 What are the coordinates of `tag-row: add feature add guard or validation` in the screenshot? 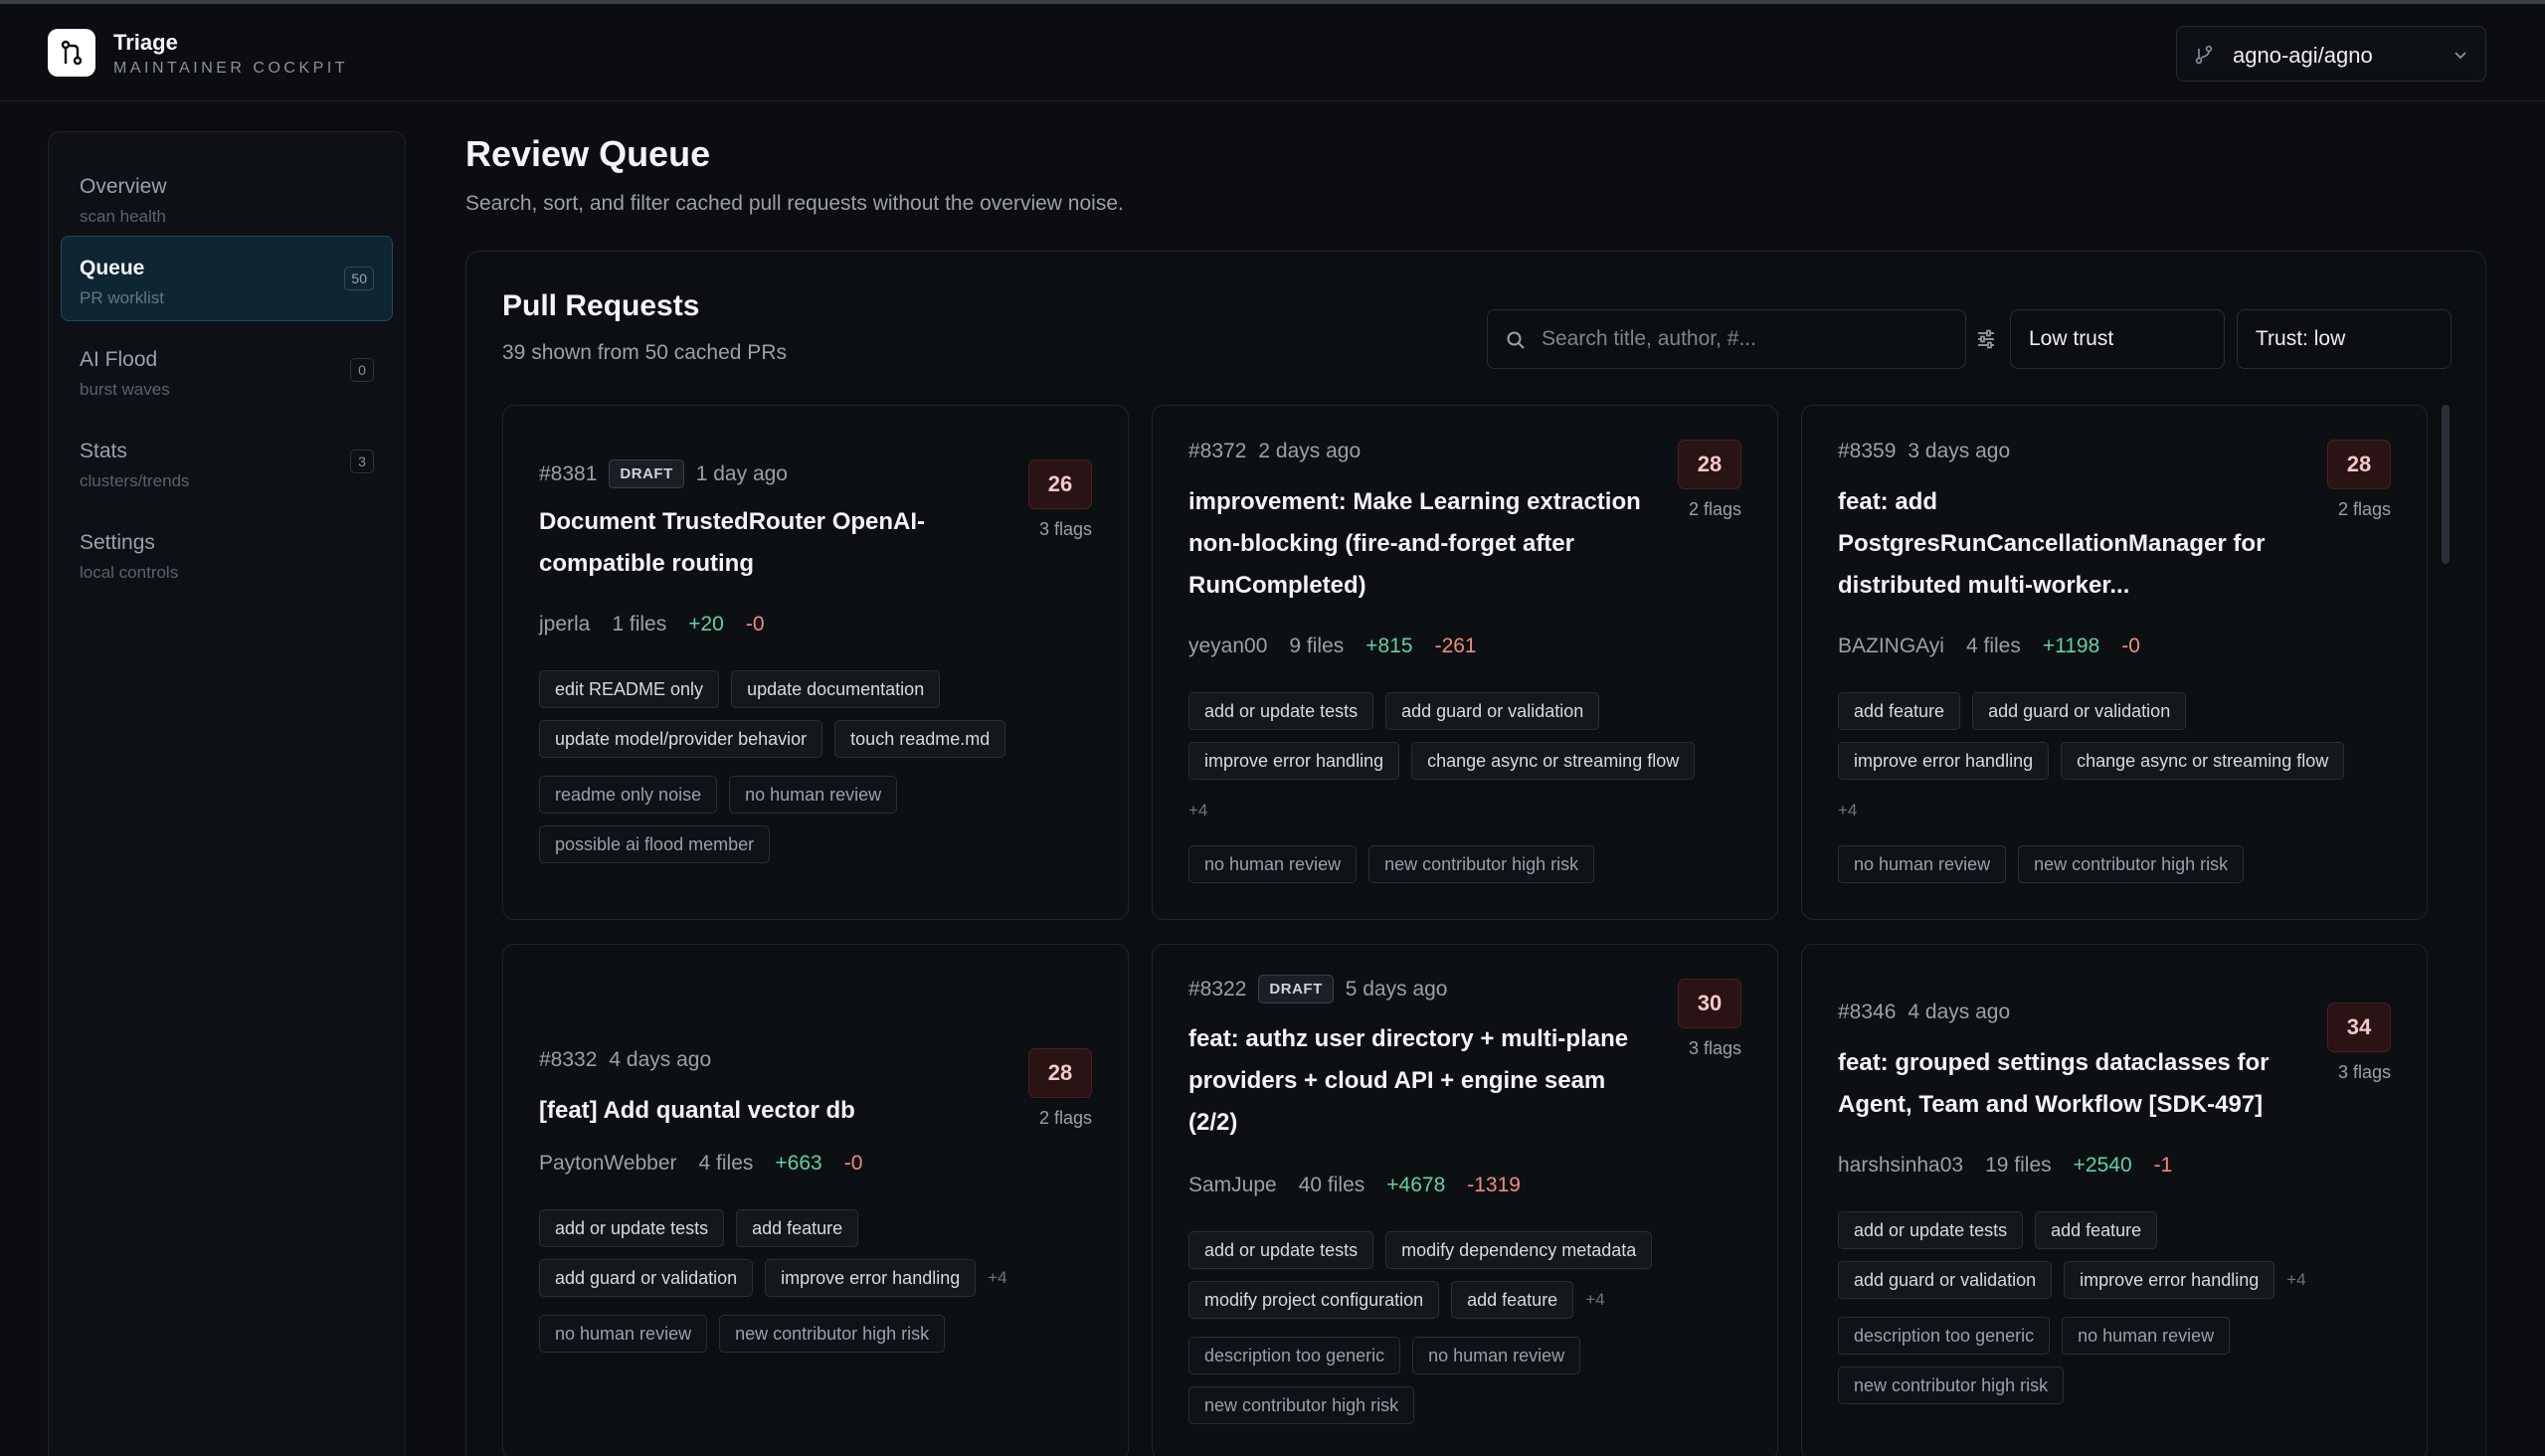 It's located at (2013, 711).